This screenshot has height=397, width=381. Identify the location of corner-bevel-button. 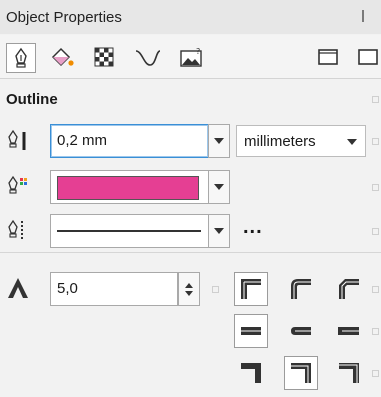
(349, 289).